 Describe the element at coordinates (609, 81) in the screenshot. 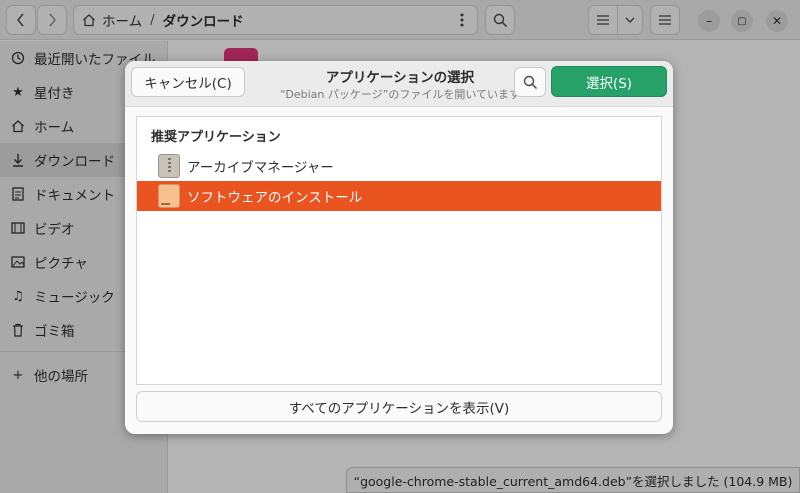

I see `select-button: 選択(S)` at that location.